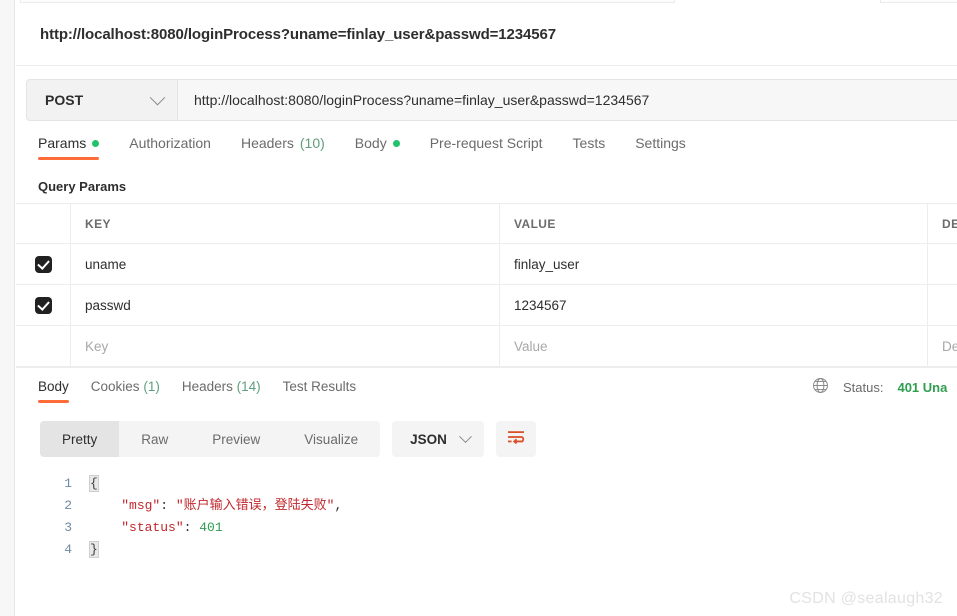 This screenshot has height=616, width=957. Describe the element at coordinates (942, 346) in the screenshot. I see `placeholder-description-input: De` at that location.